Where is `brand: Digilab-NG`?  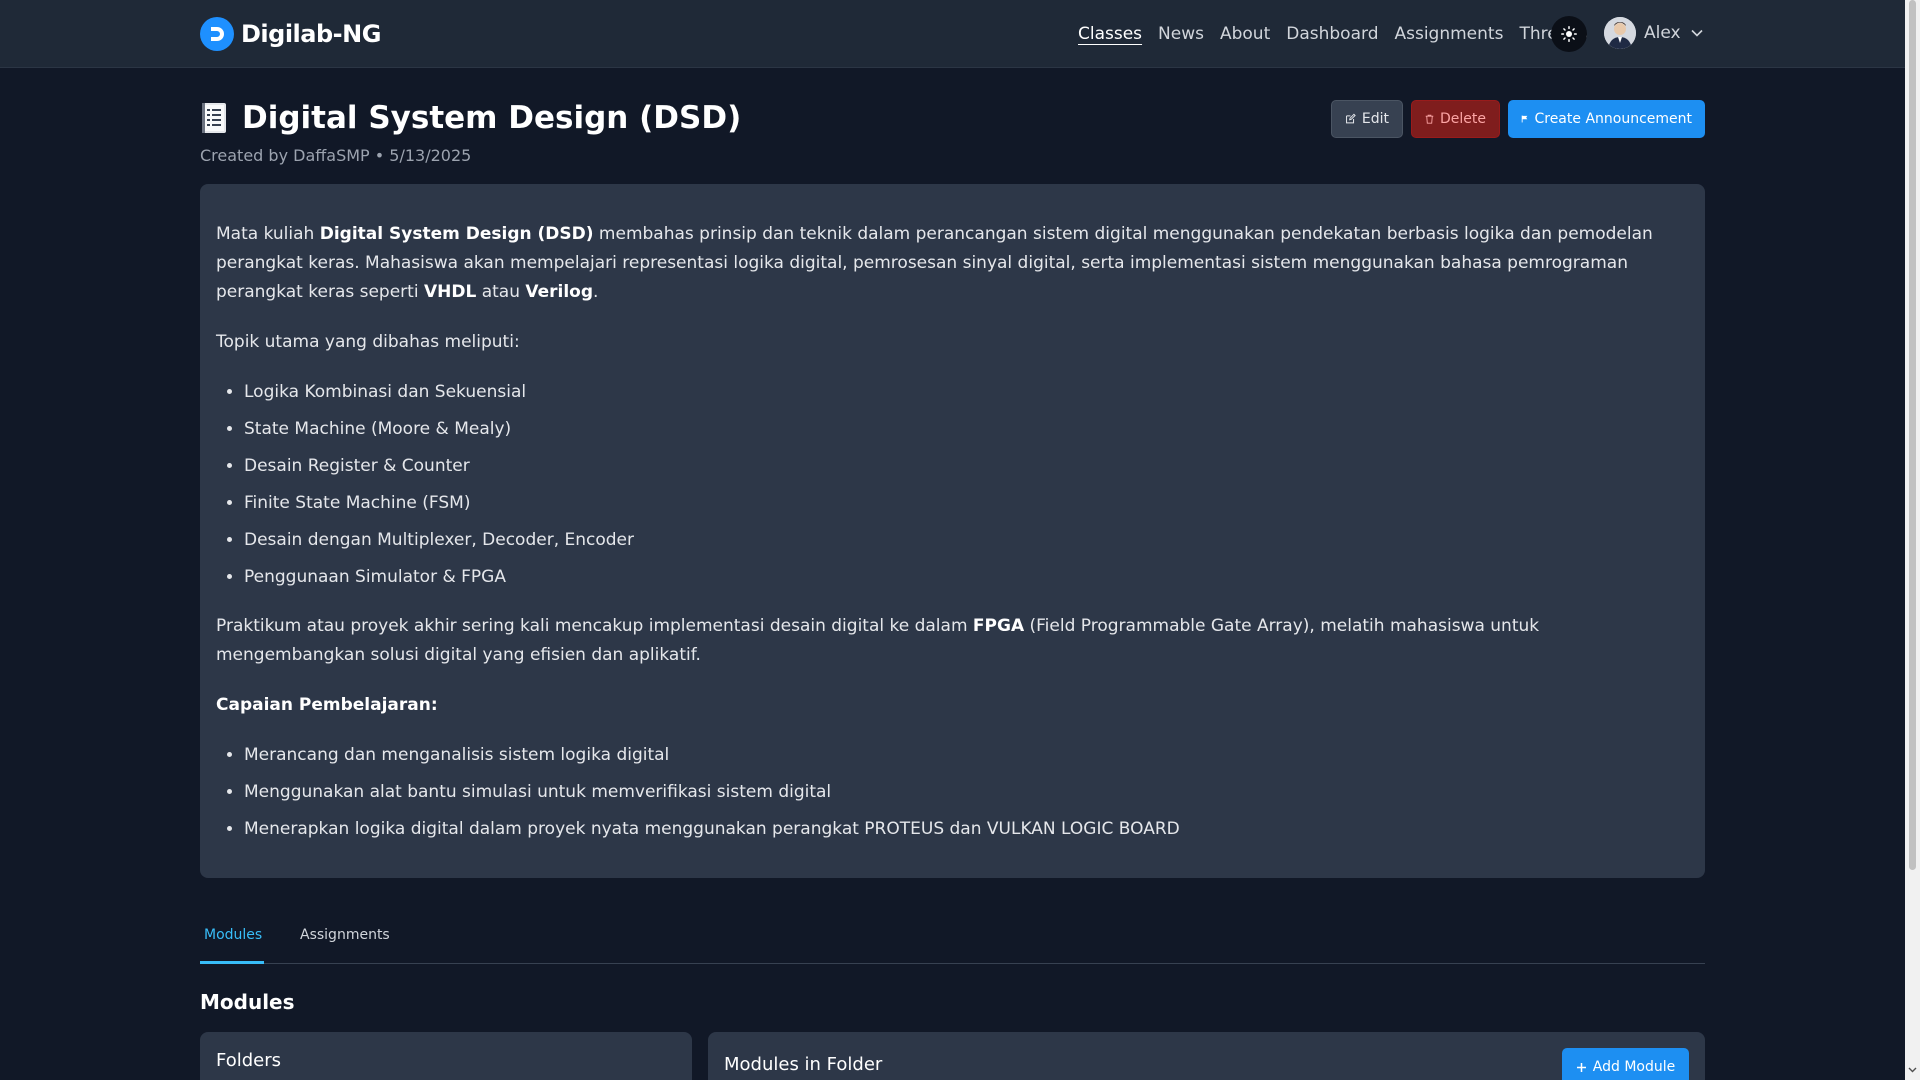 brand: Digilab-NG is located at coordinates (290, 34).